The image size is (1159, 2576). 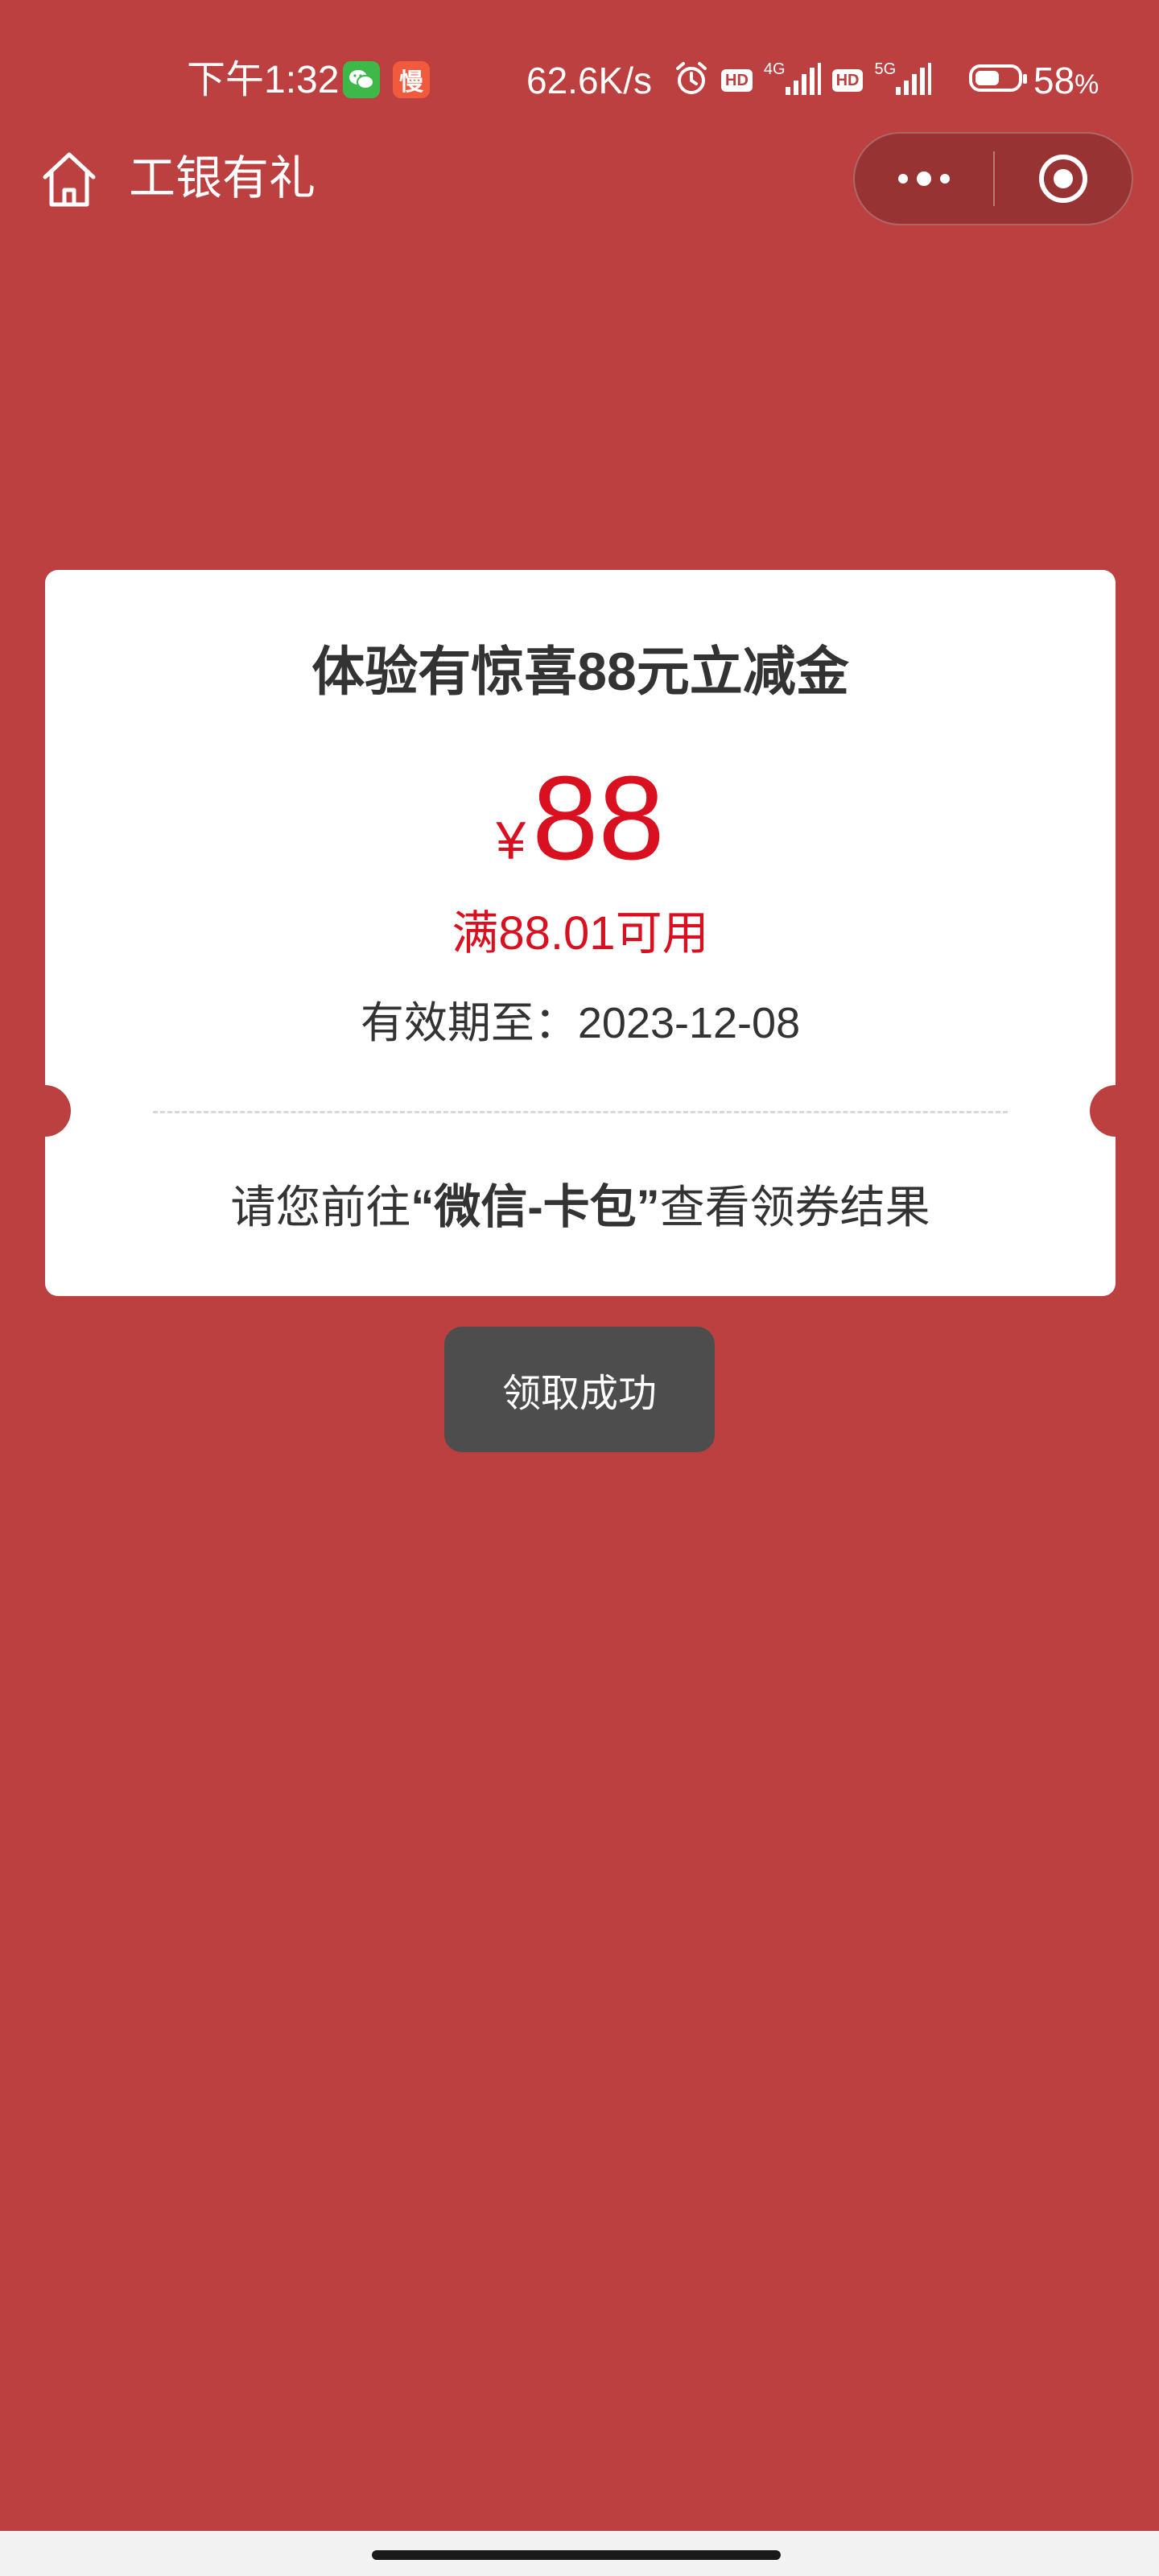 I want to click on status-icons: HD 4G HD 5G, so click(x=807, y=80).